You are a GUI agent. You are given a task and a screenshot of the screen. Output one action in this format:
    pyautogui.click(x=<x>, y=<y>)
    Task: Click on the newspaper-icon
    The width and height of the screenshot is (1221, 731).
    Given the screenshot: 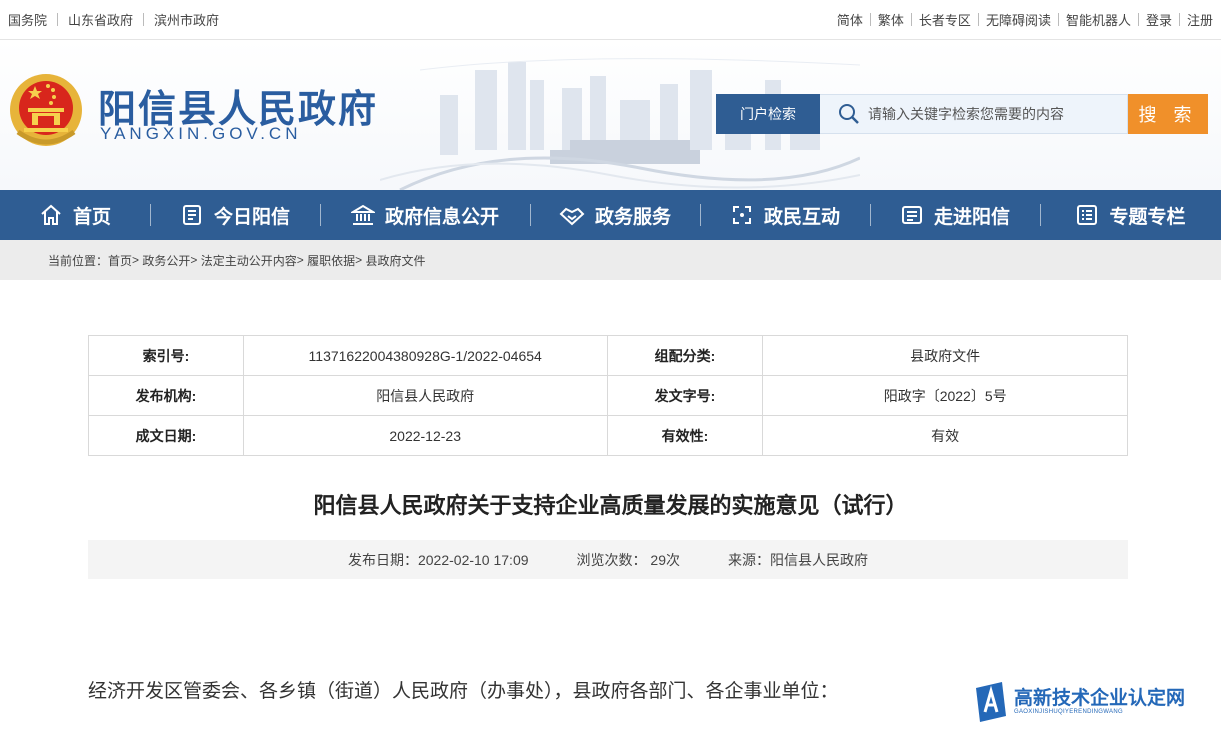 What is the action you would take?
    pyautogui.click(x=191, y=215)
    